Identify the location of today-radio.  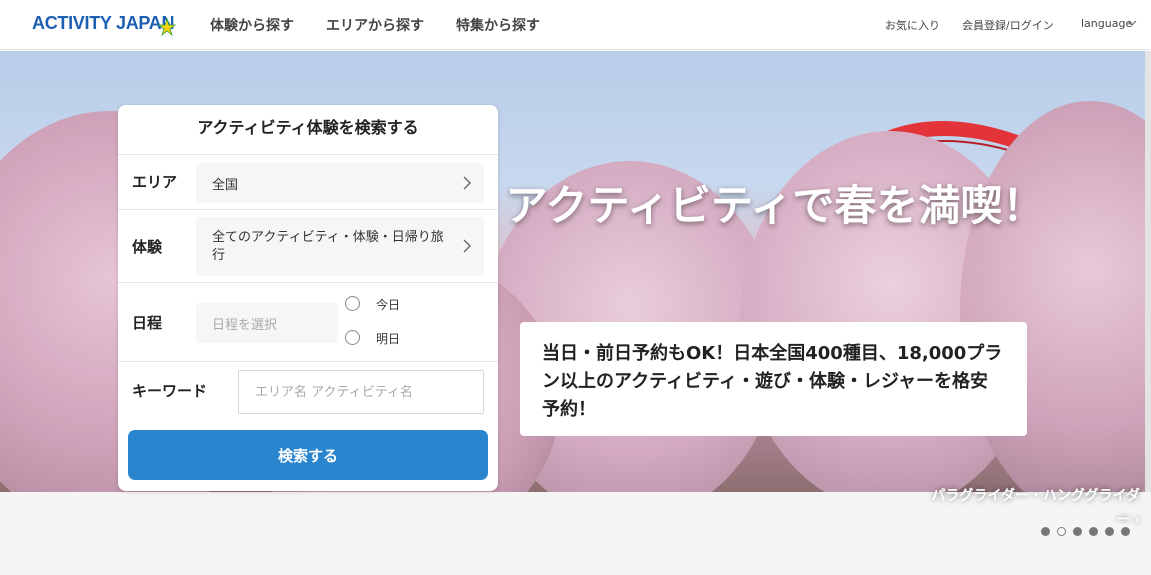
(352, 303).